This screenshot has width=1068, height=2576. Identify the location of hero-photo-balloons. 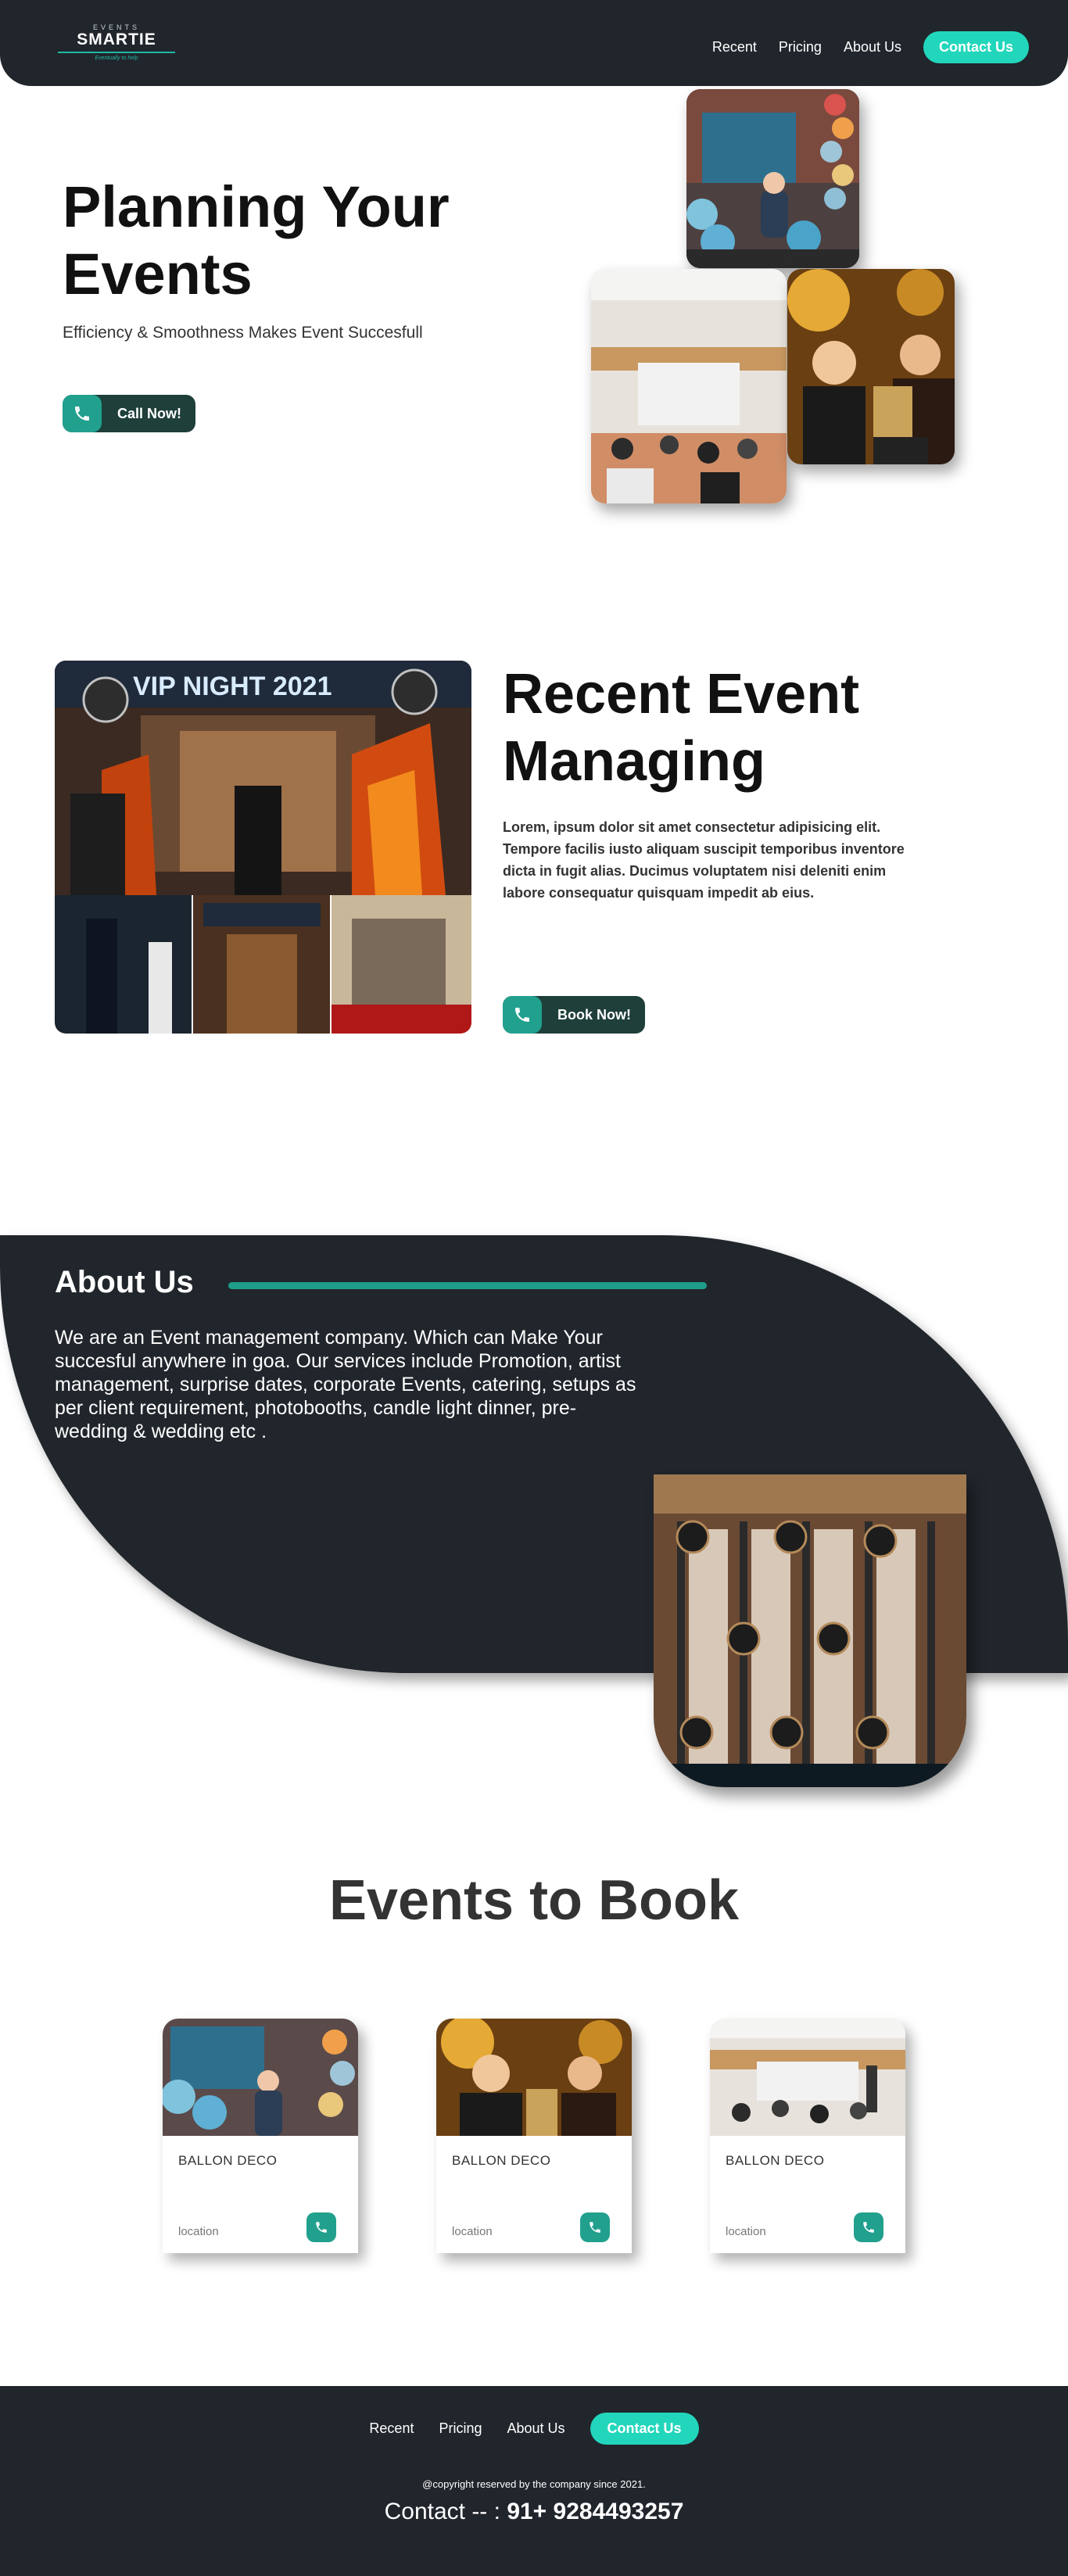
(772, 178).